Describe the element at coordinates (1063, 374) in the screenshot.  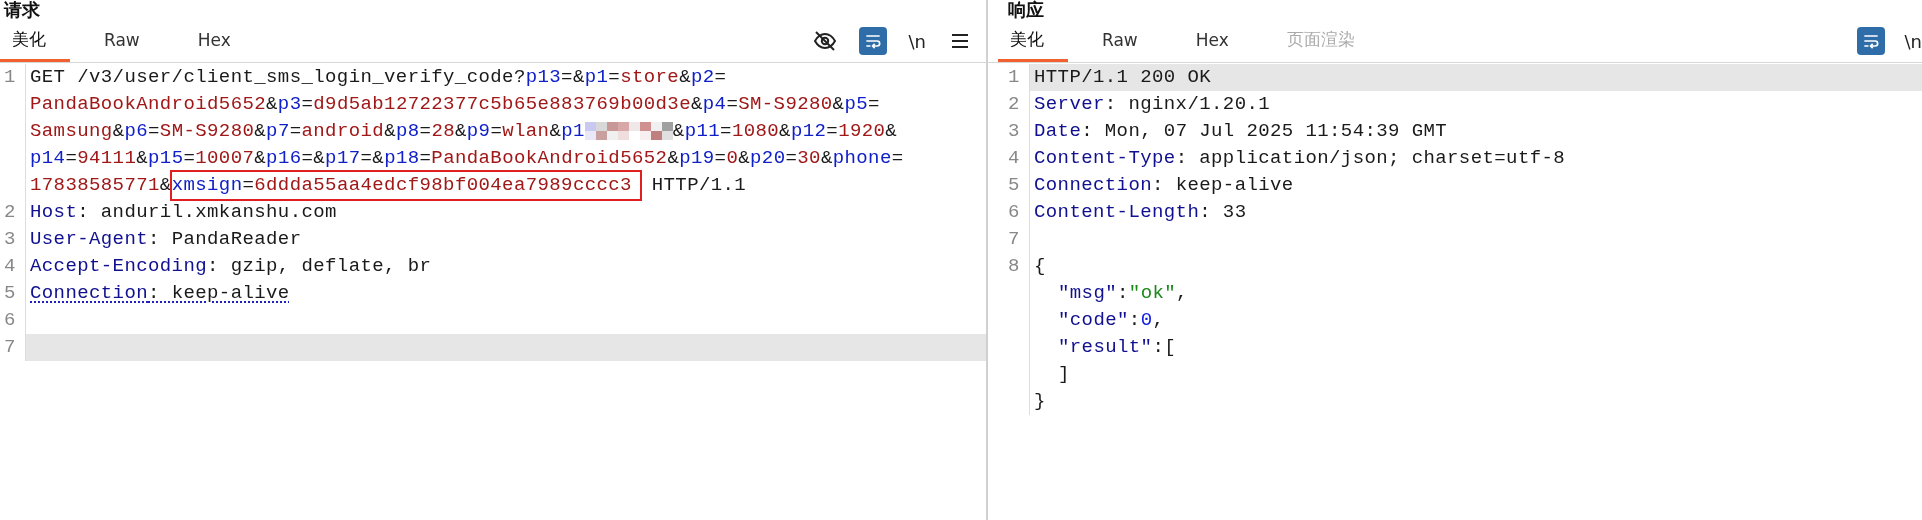
I see `code-line: ]` at that location.